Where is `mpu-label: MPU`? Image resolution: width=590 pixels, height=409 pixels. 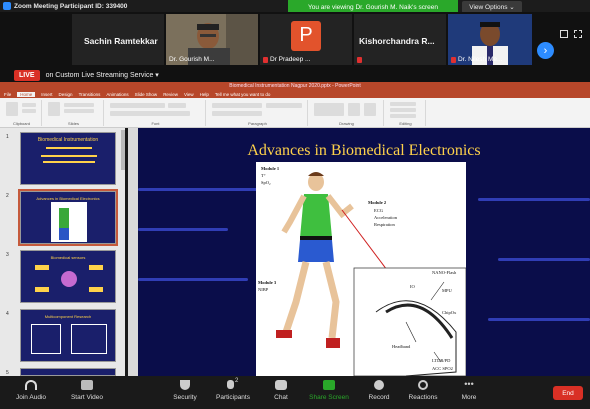 mpu-label: MPU is located at coordinates (447, 290).